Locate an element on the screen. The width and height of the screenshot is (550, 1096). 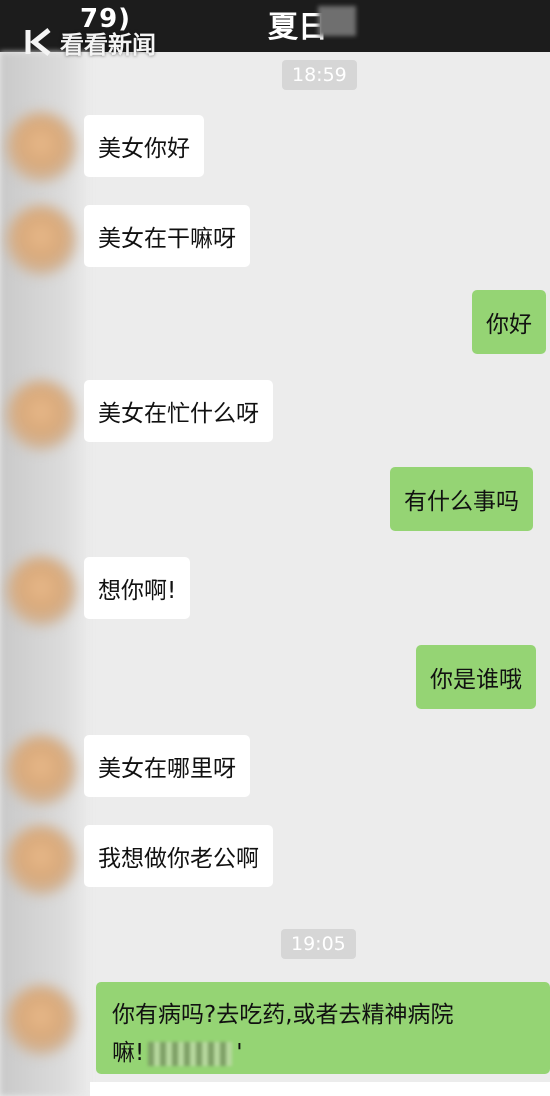
received-message: 美女在忙什么呀 is located at coordinates (178, 411).